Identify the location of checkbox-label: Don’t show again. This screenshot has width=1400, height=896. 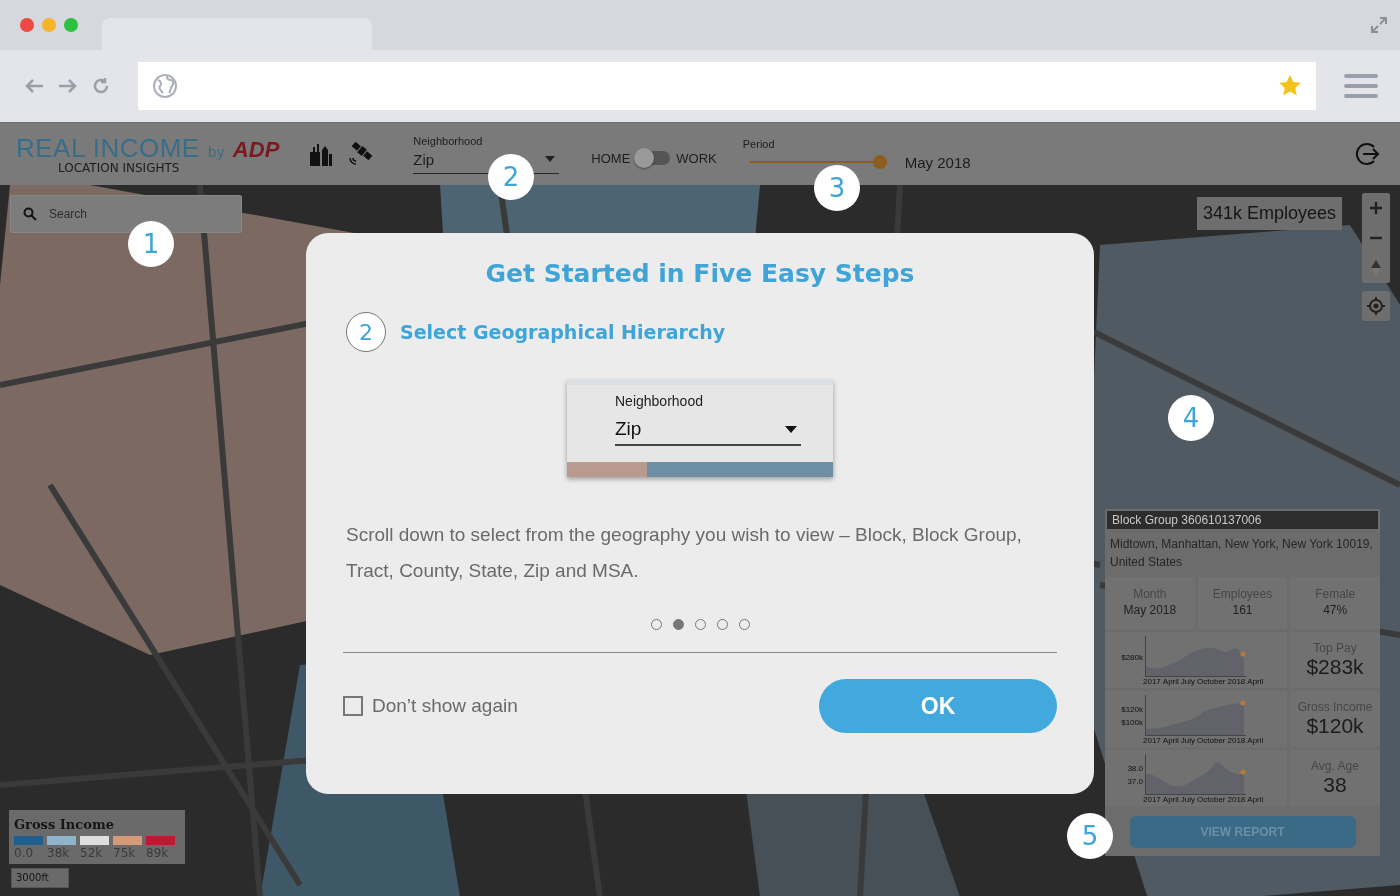
(445, 706).